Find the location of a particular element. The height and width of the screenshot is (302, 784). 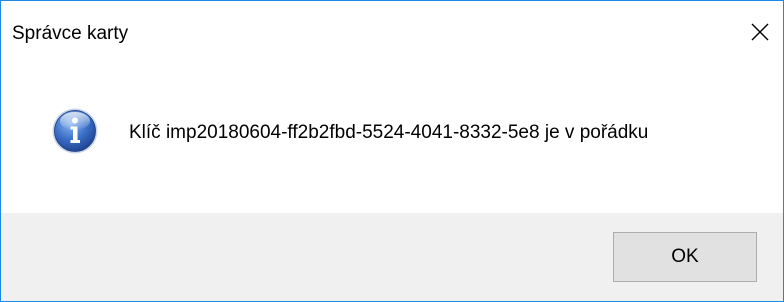

close-button is located at coordinates (760, 32).